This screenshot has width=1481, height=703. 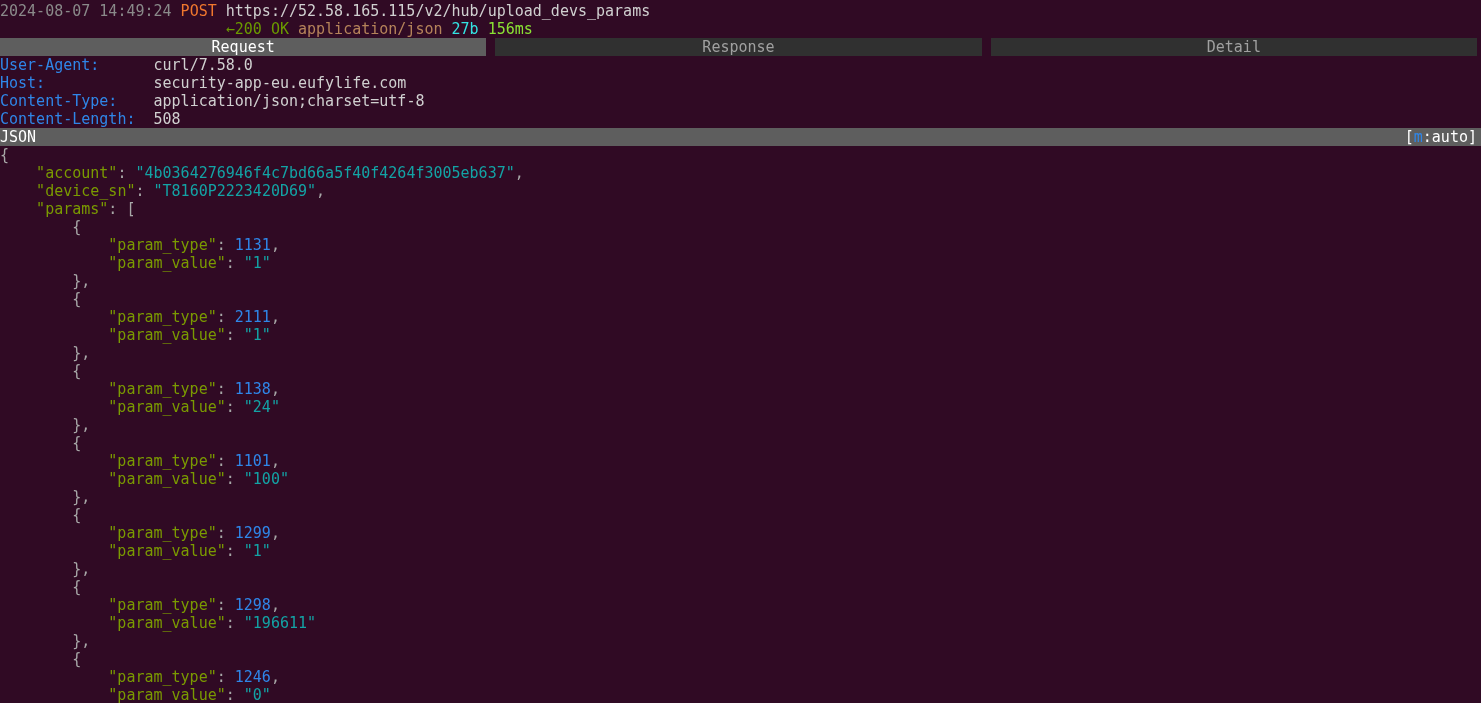 What do you see at coordinates (203, 65) in the screenshot?
I see `header-value: curl/7.58.0` at bounding box center [203, 65].